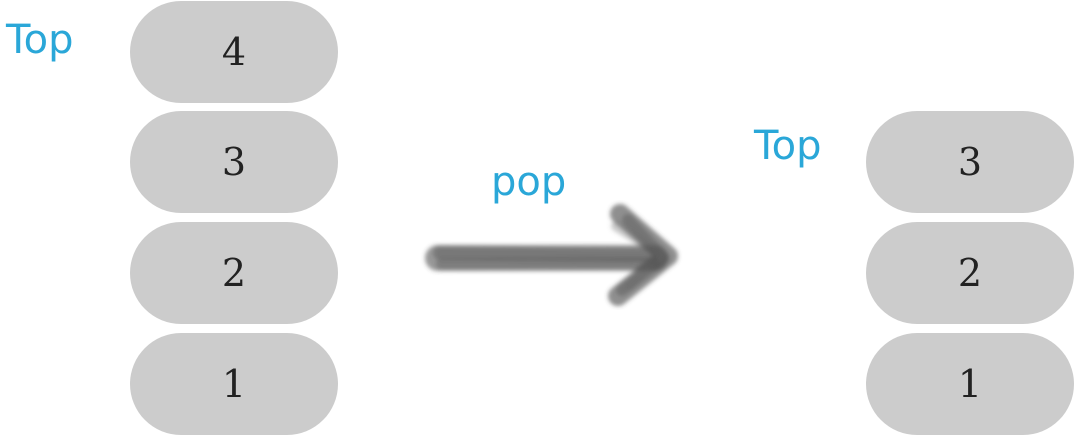  Describe the element at coordinates (788, 146) in the screenshot. I see `after-top-label: Top` at that location.